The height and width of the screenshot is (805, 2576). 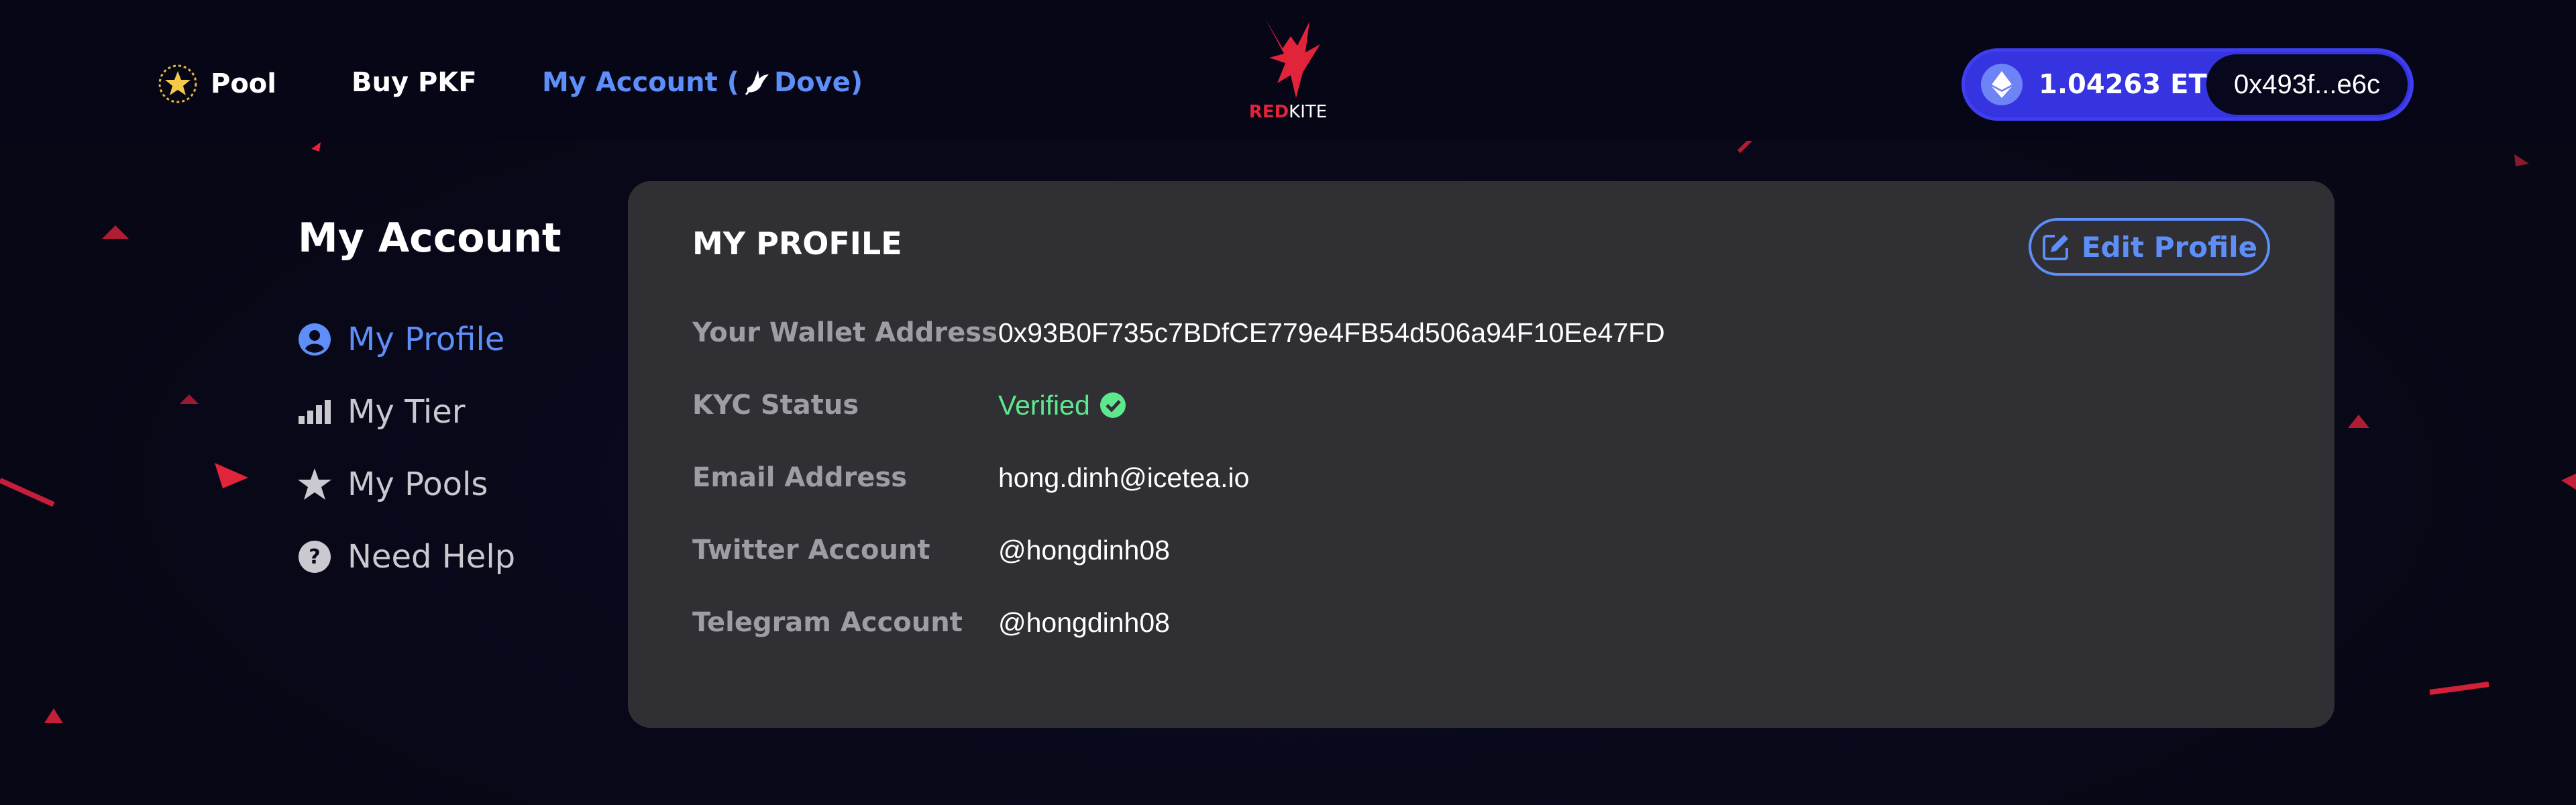 I want to click on telegram-account-label: Telegram Account, so click(x=827, y=622).